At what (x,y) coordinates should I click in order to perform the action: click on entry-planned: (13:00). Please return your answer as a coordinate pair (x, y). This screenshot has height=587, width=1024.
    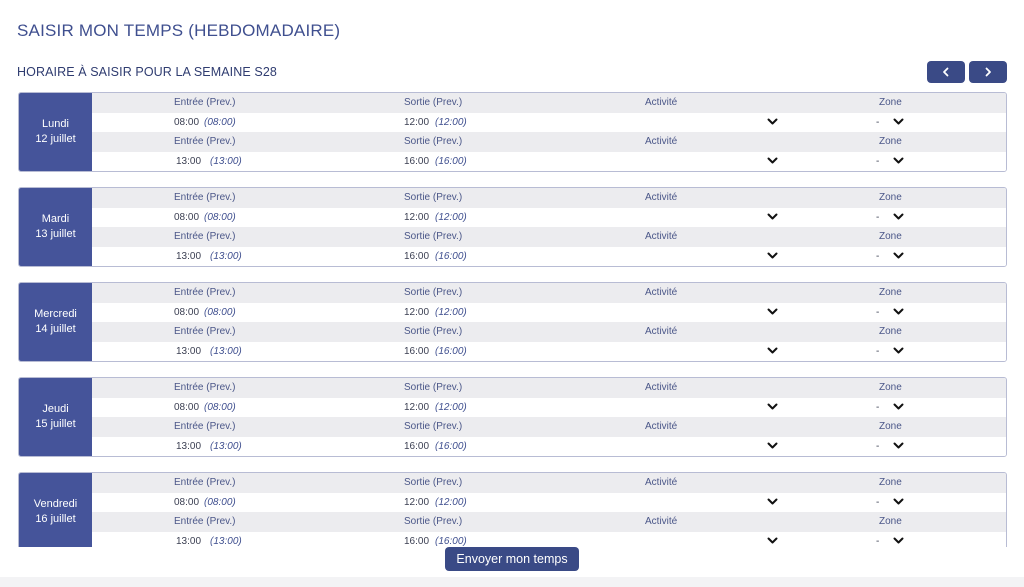
    Looking at the image, I should click on (226, 161).